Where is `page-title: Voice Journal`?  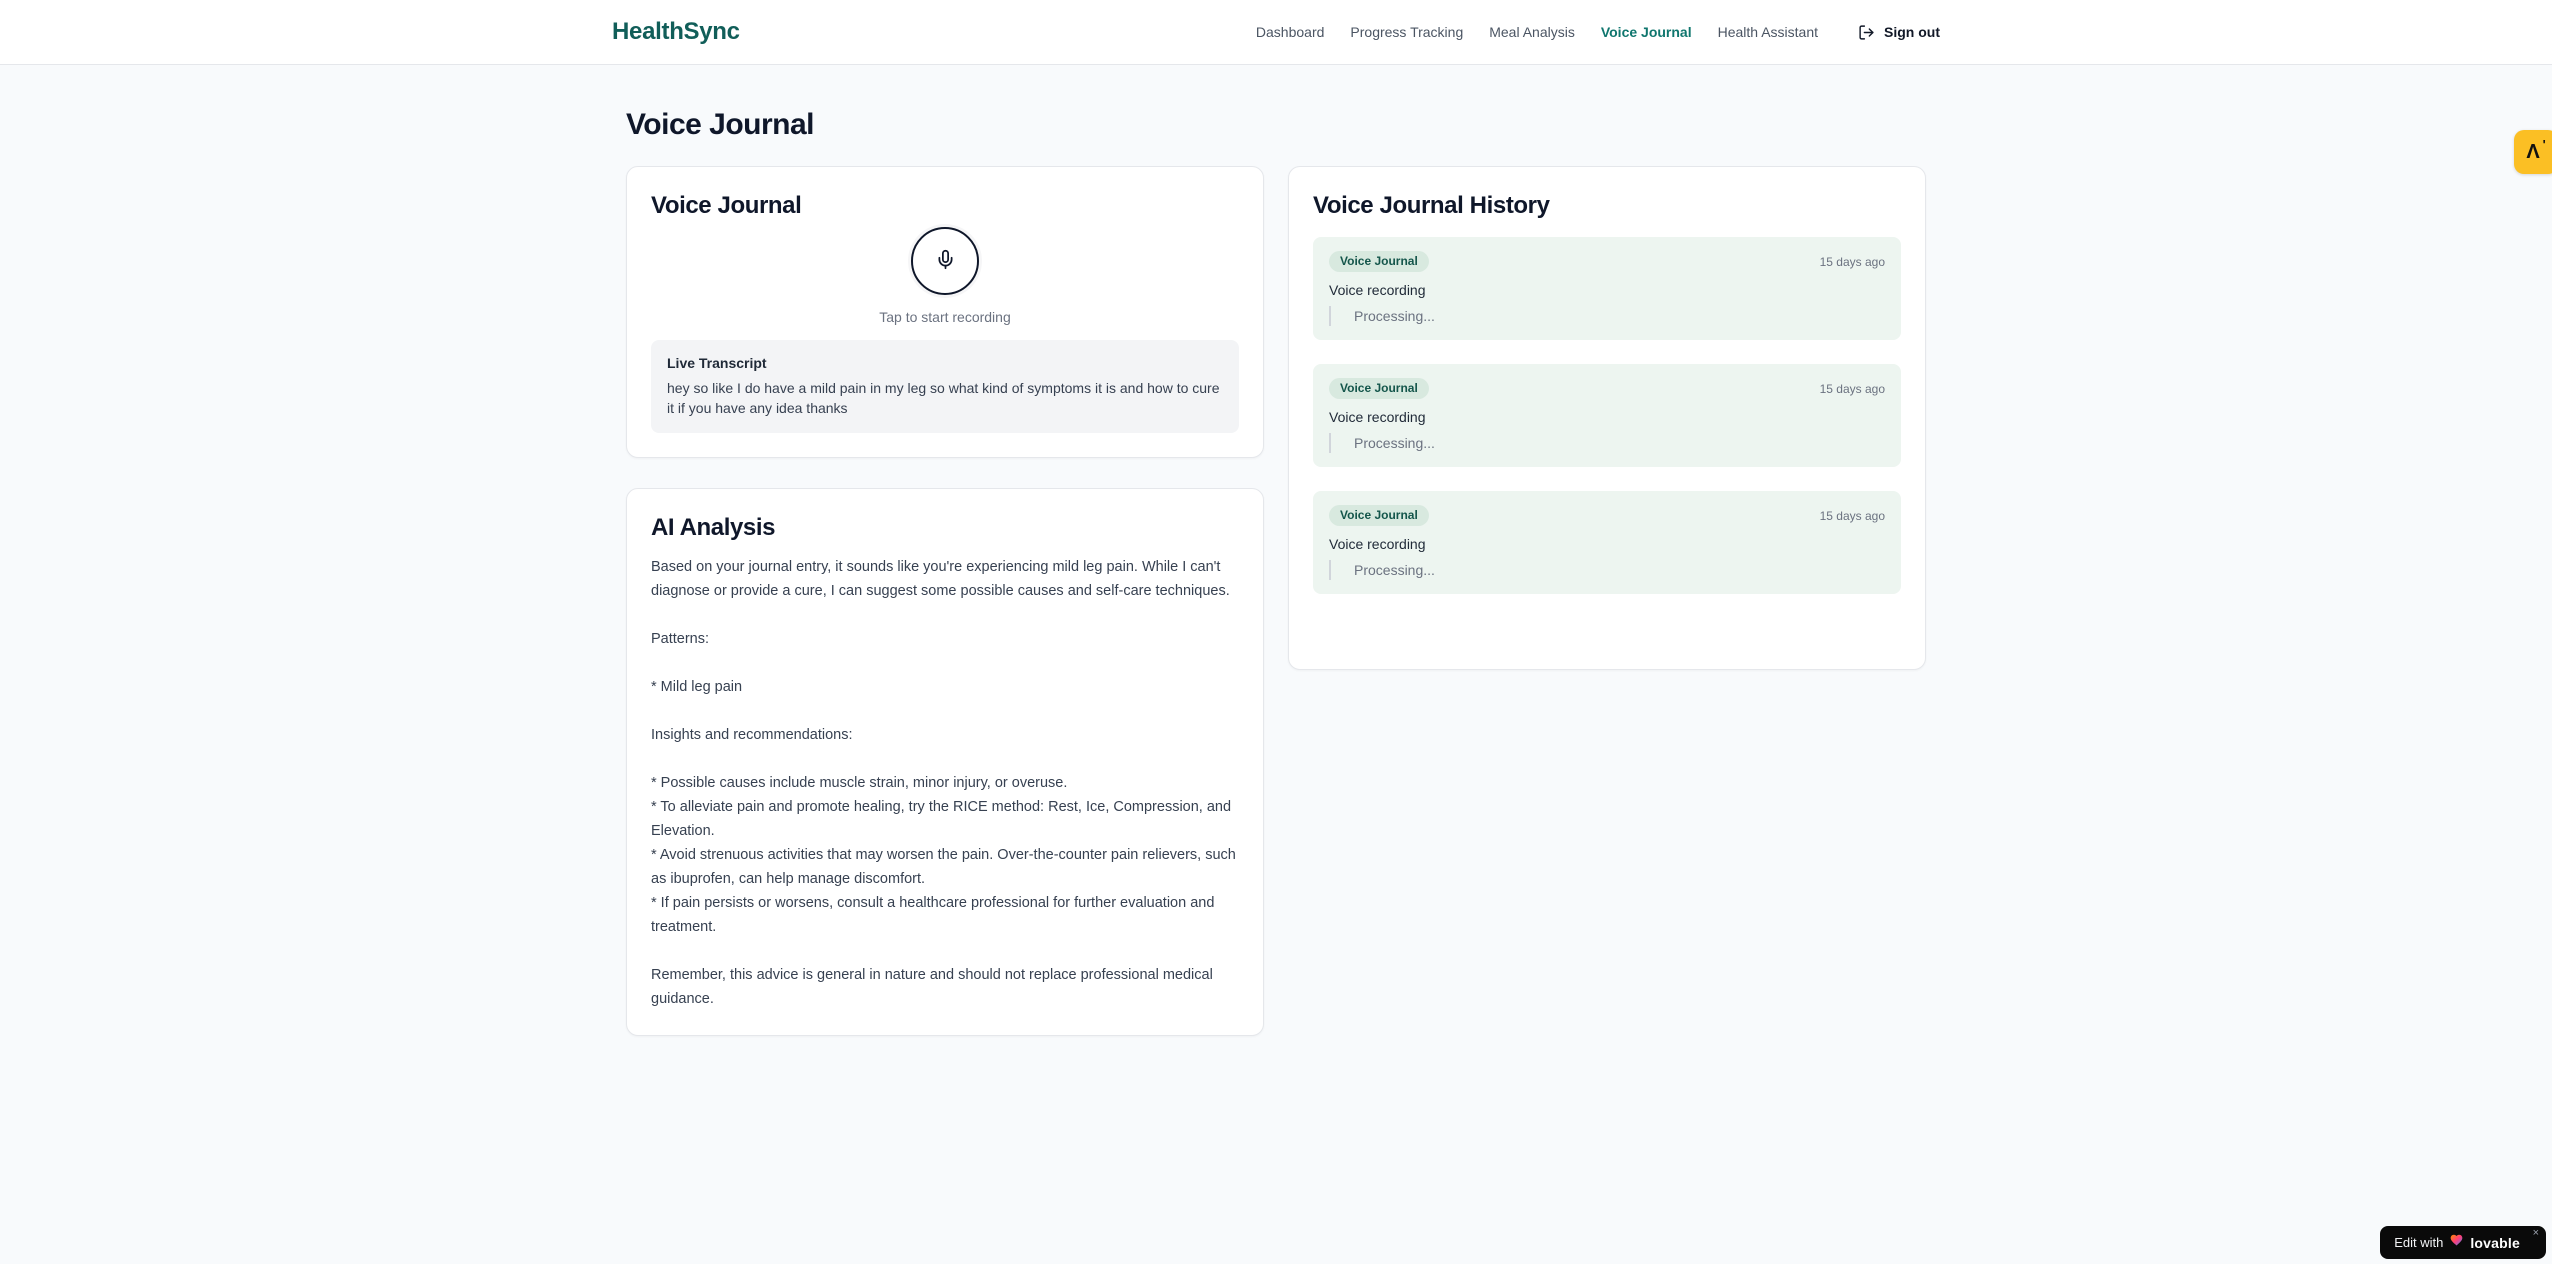 page-title: Voice Journal is located at coordinates (720, 124).